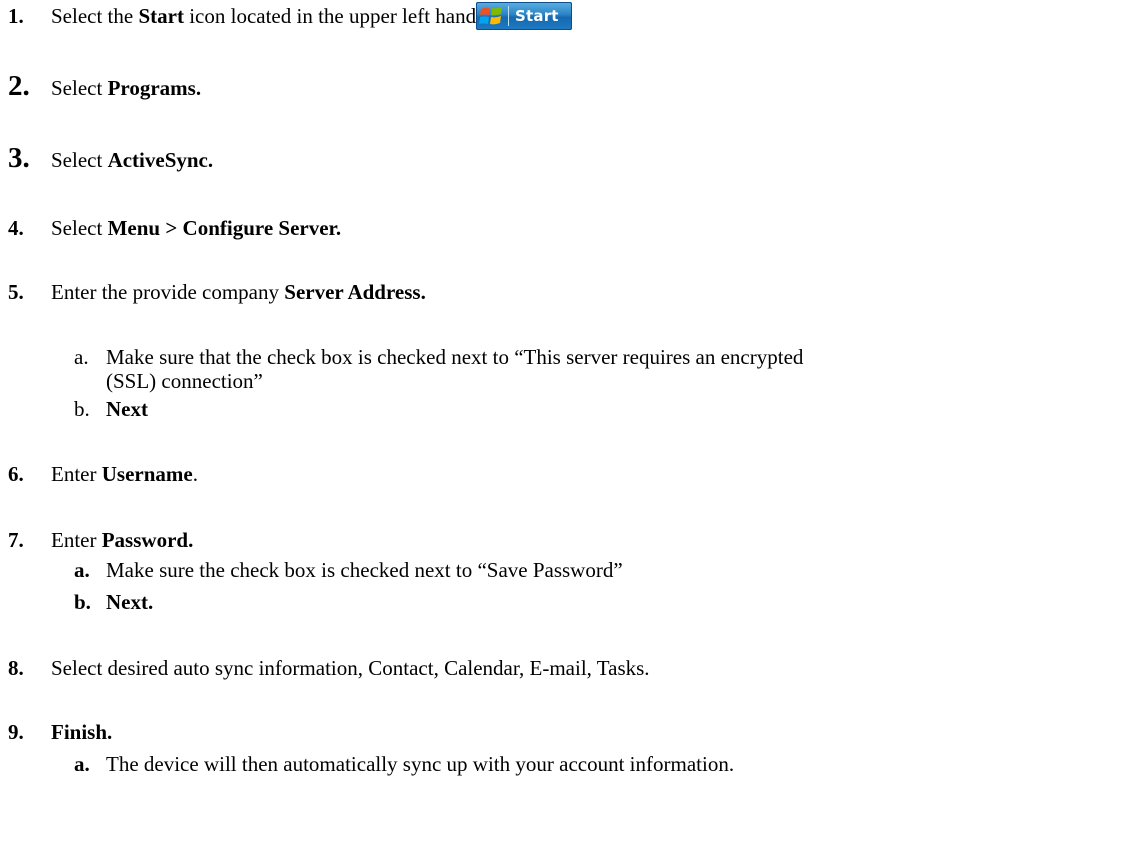 Image resolution: width=1133 pixels, height=865 pixels. I want to click on step-number: 3., so click(19, 158).